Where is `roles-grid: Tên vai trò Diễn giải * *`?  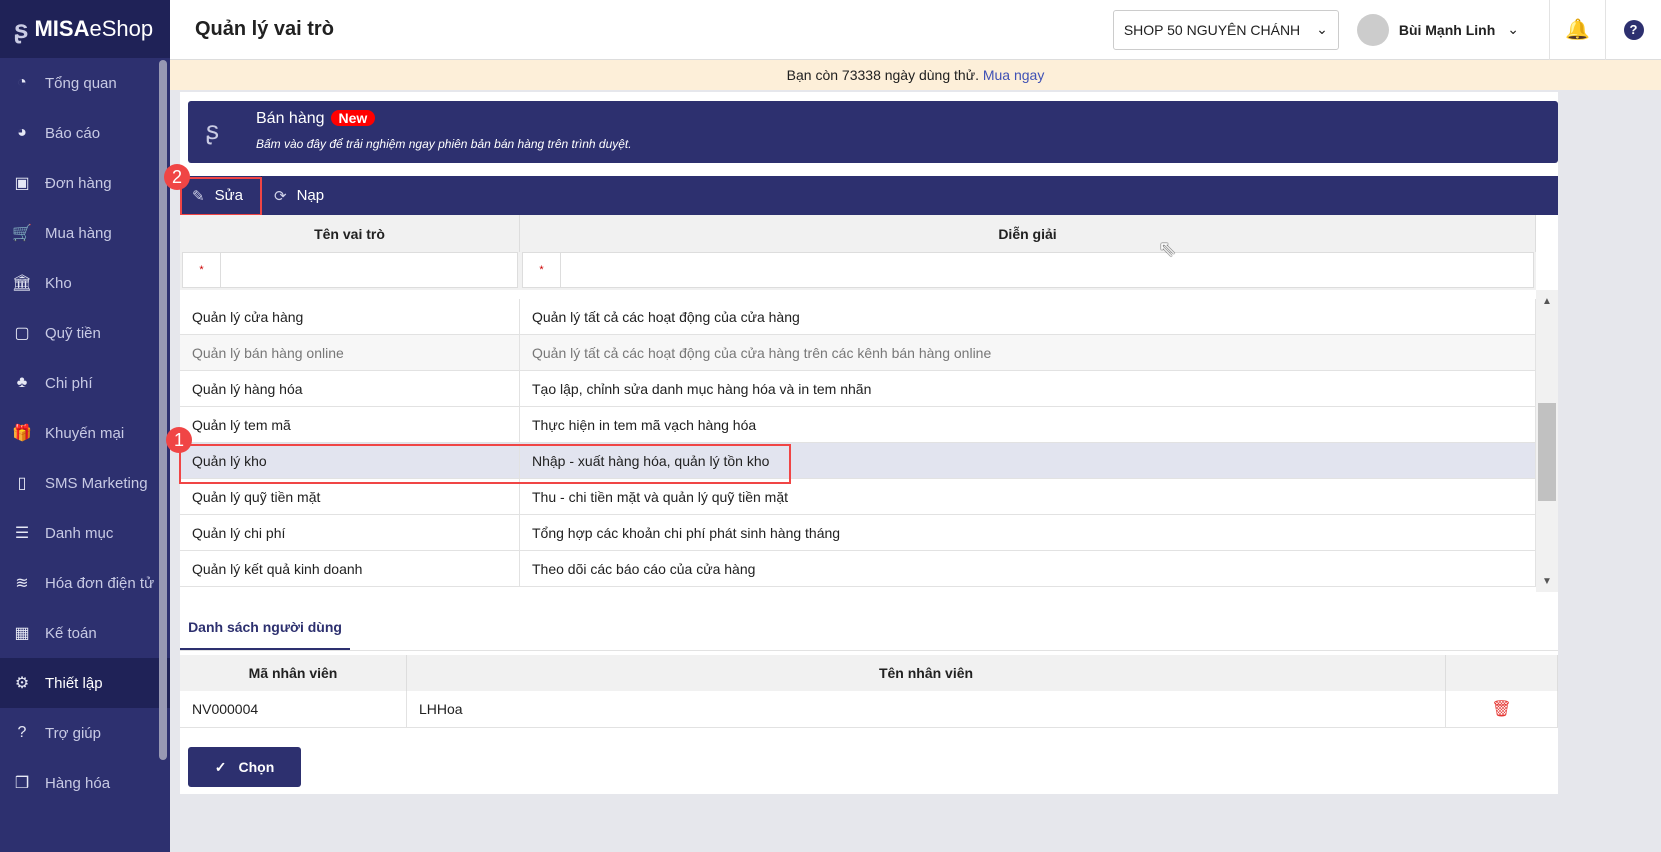
roles-grid: Tên vai trò Diễn giải * * is located at coordinates (858, 252).